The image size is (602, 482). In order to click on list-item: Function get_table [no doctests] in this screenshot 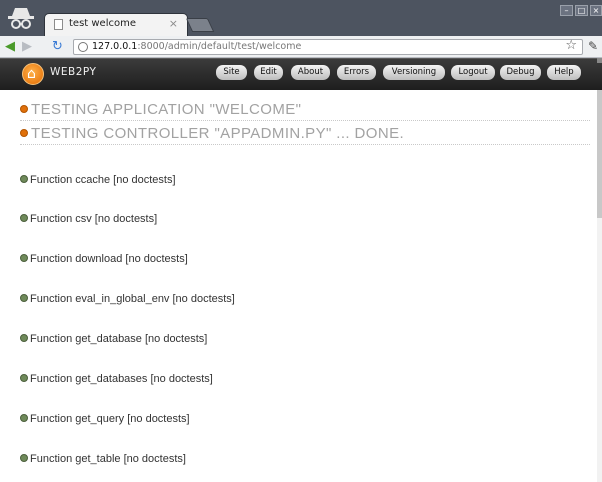, I will do `click(103, 459)`.